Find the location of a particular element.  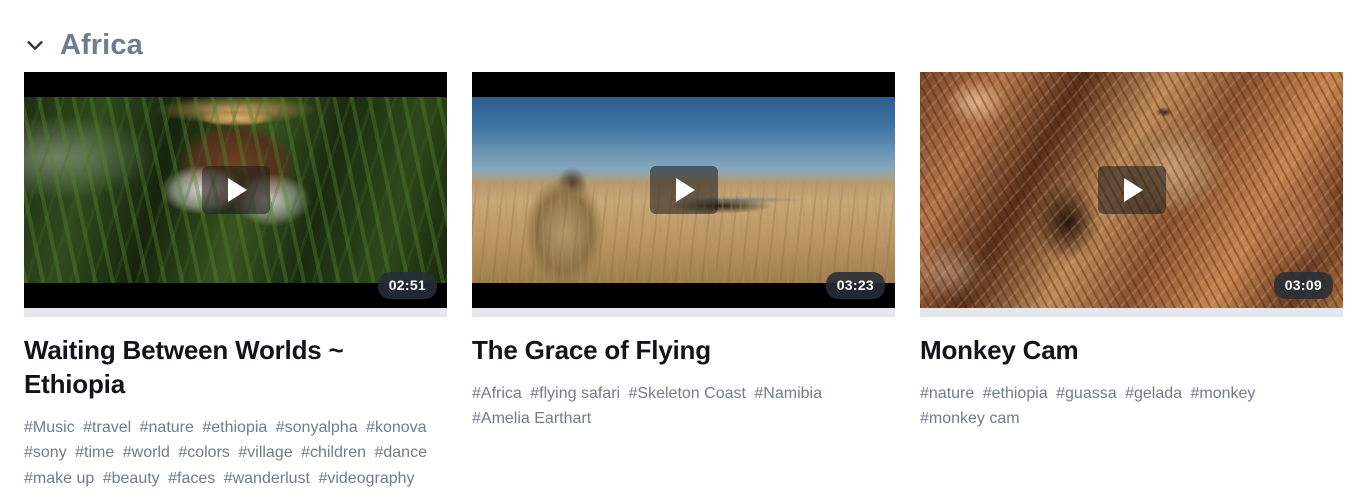

tag-link: #Music is located at coordinates (49, 427).